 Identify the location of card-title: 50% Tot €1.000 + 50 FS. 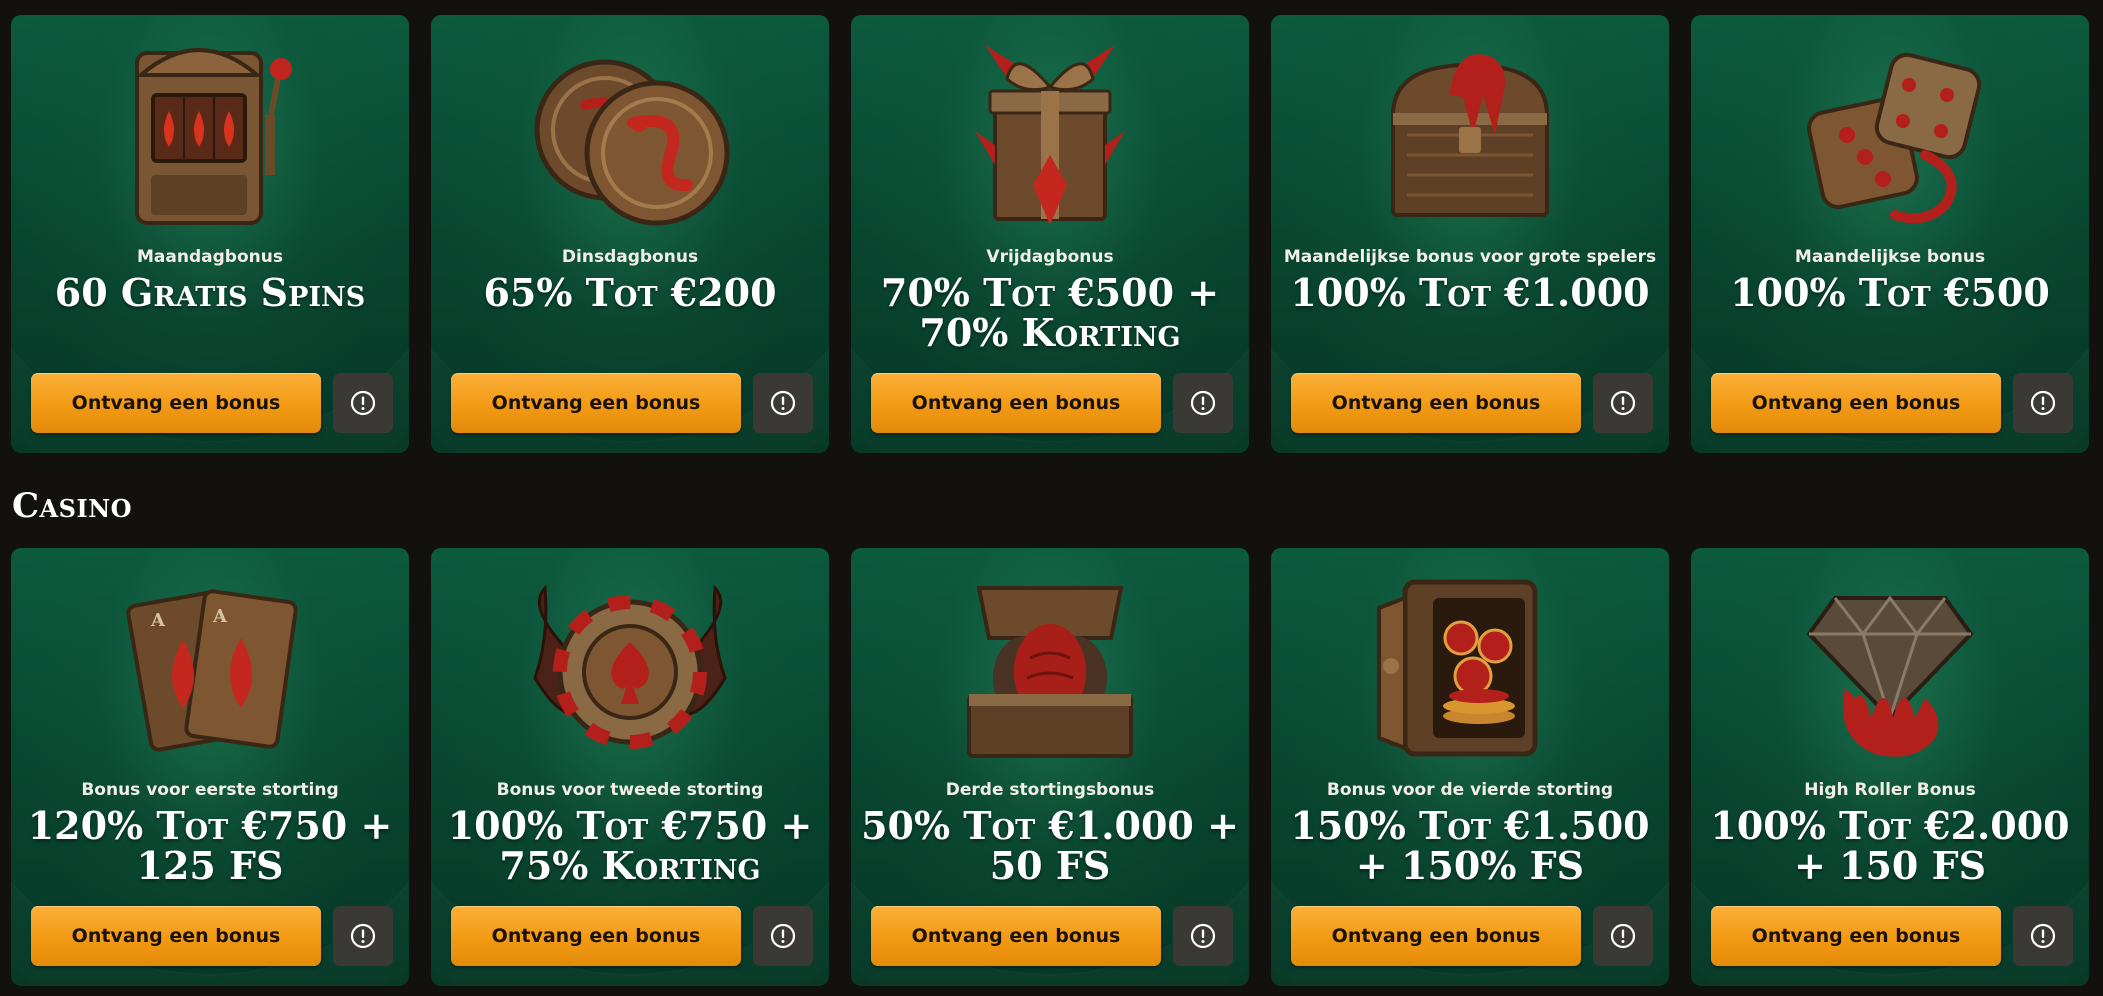
(1050, 845).